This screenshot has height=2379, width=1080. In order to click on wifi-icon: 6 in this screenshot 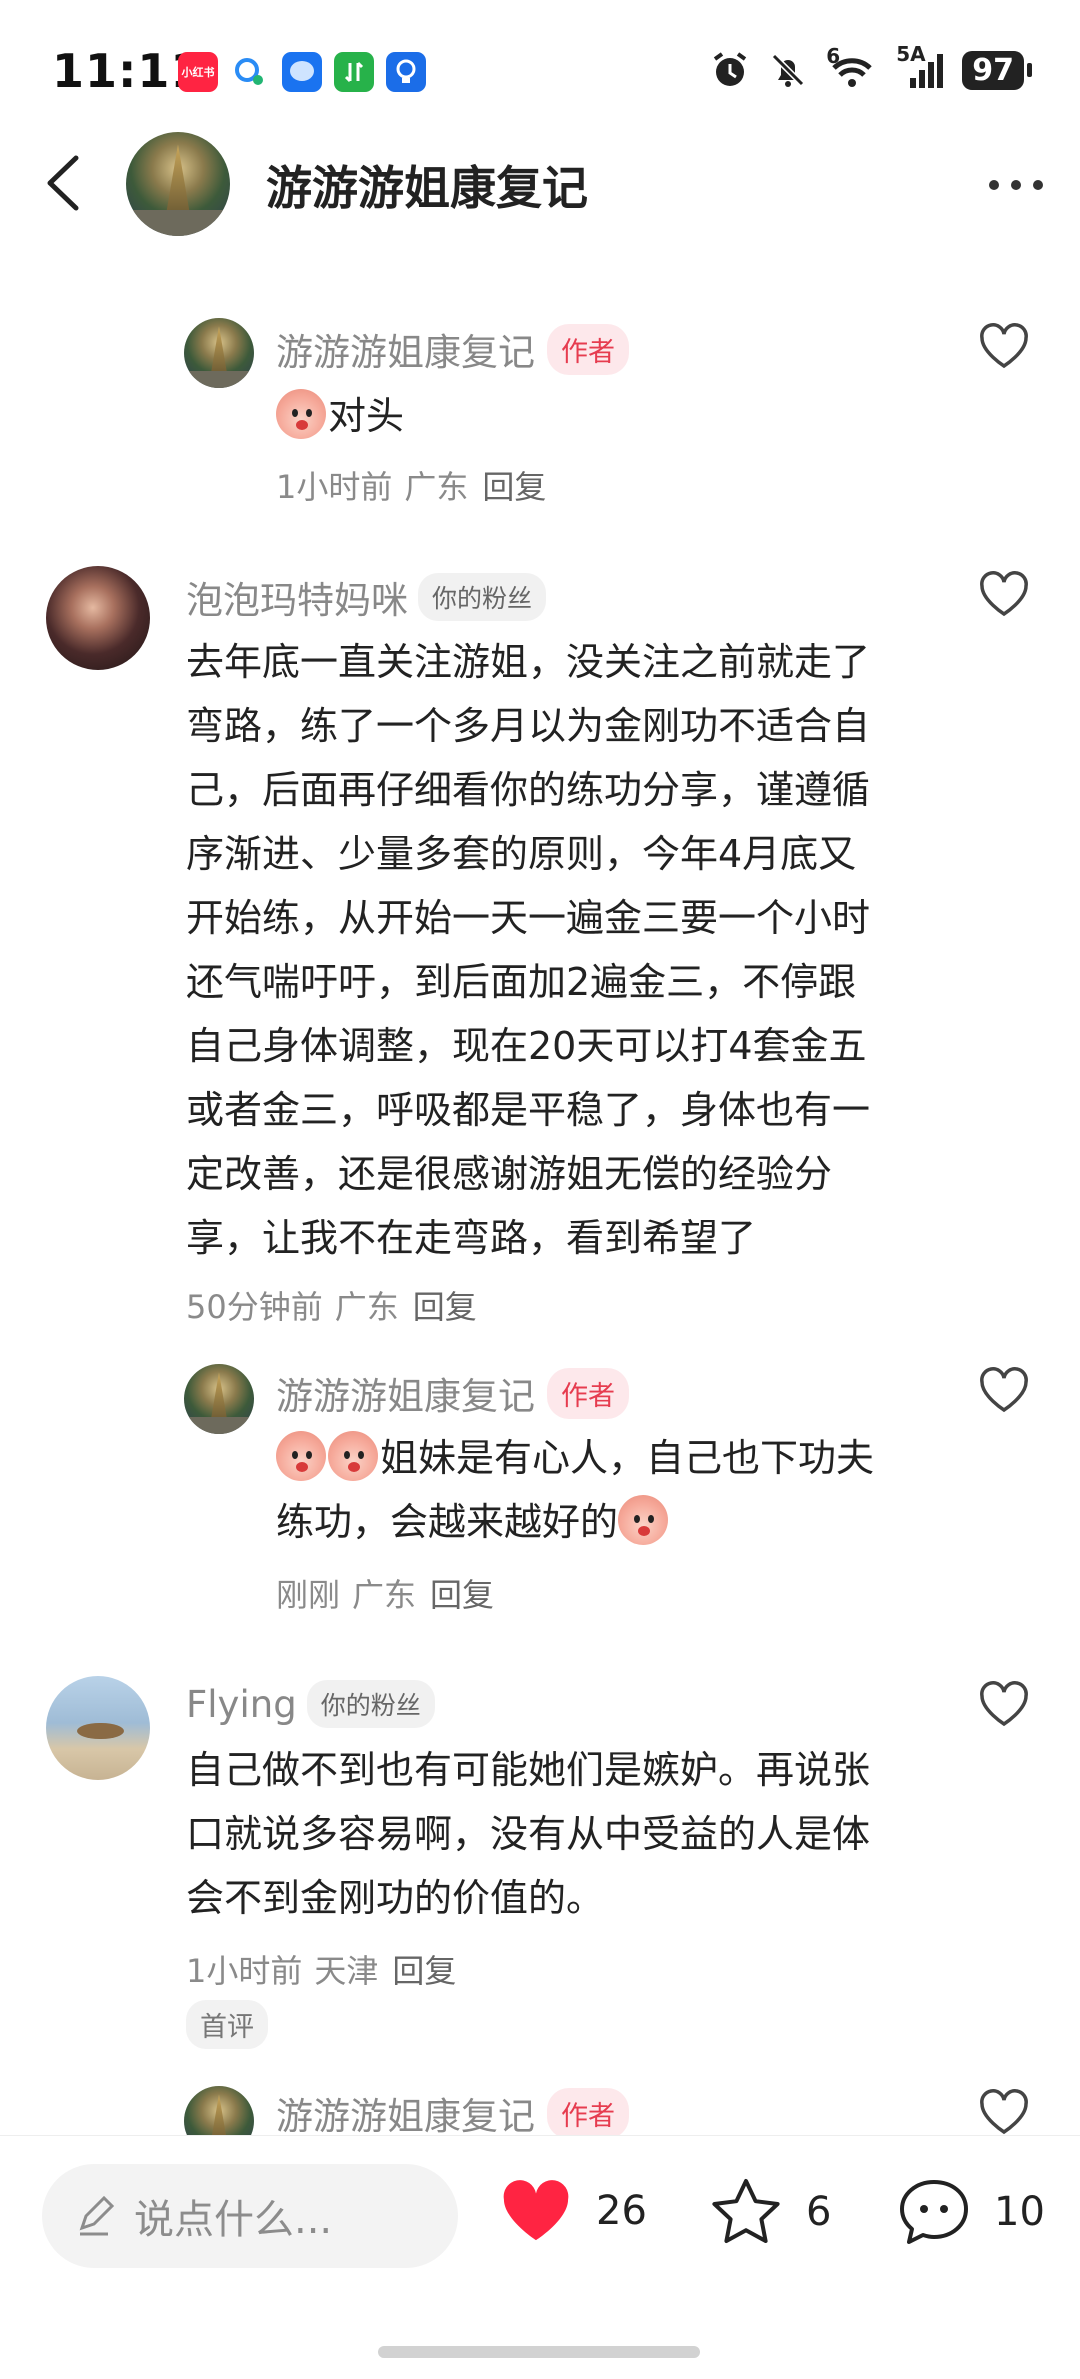, I will do `click(852, 67)`.